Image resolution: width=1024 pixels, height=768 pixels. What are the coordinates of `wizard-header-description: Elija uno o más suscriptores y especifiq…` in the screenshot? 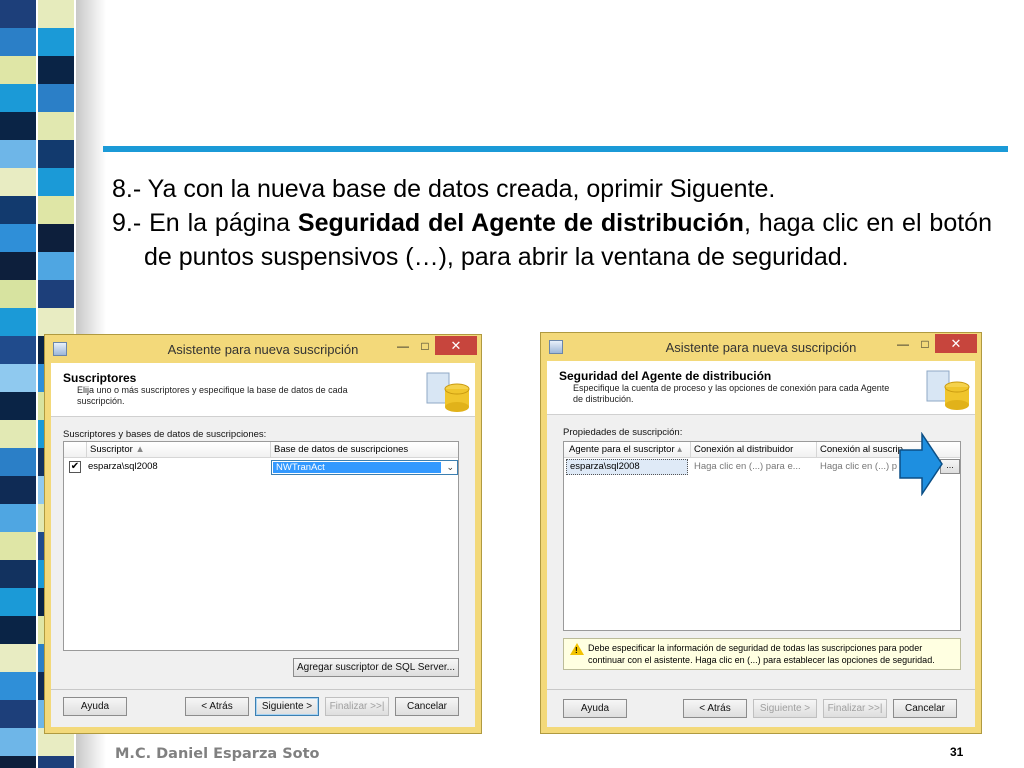 It's located at (212, 395).